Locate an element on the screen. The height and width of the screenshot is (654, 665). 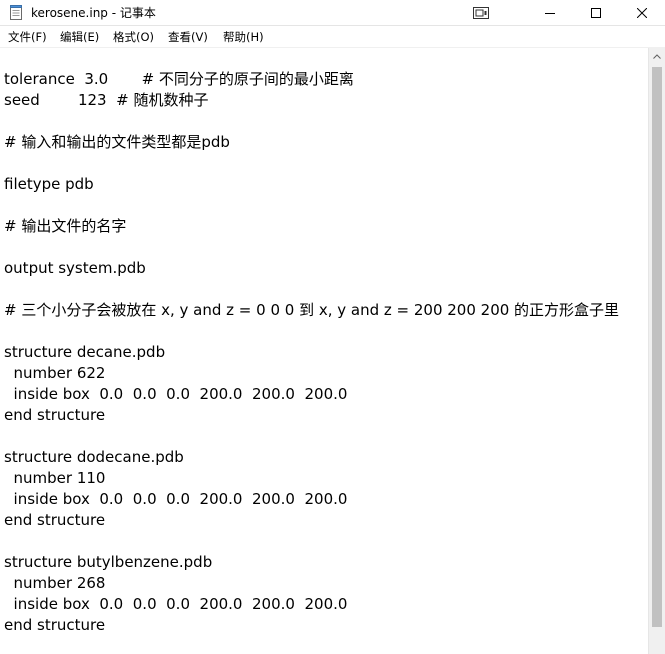
scroll-up-button is located at coordinates (657, 56).